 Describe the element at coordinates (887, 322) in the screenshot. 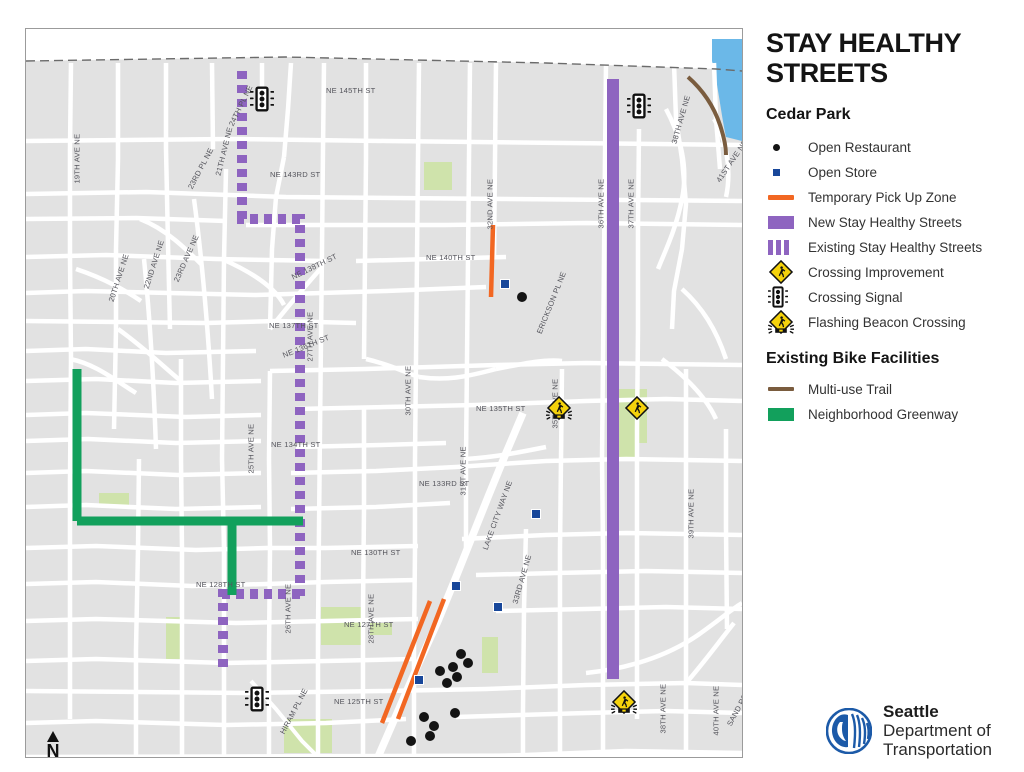

I see `legend-label: Flashing Beacon Crossing` at that location.